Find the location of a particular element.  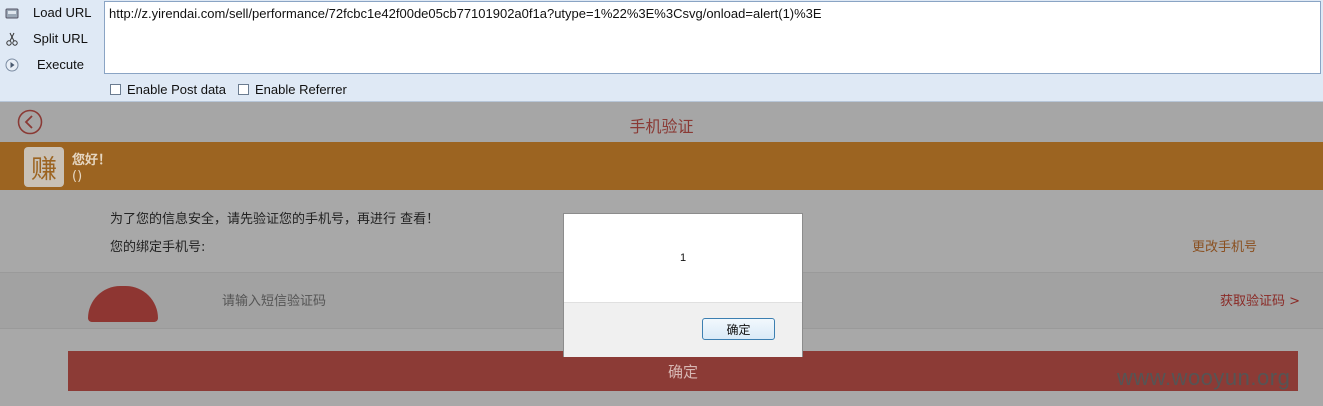

enable-post-label: Enable Post data is located at coordinates (177, 89).